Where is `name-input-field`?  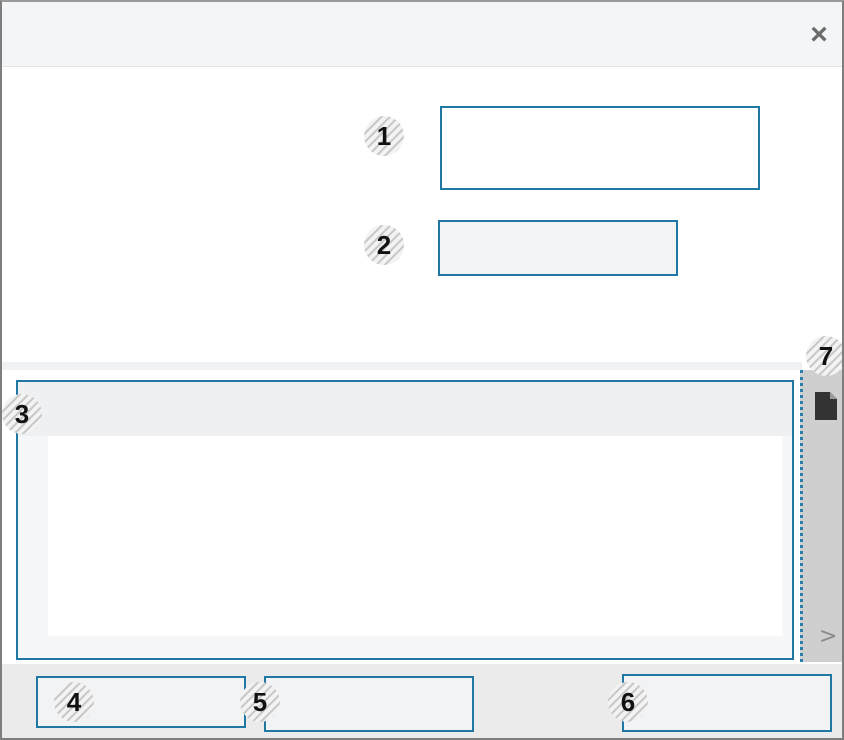
name-input-field is located at coordinates (600, 148).